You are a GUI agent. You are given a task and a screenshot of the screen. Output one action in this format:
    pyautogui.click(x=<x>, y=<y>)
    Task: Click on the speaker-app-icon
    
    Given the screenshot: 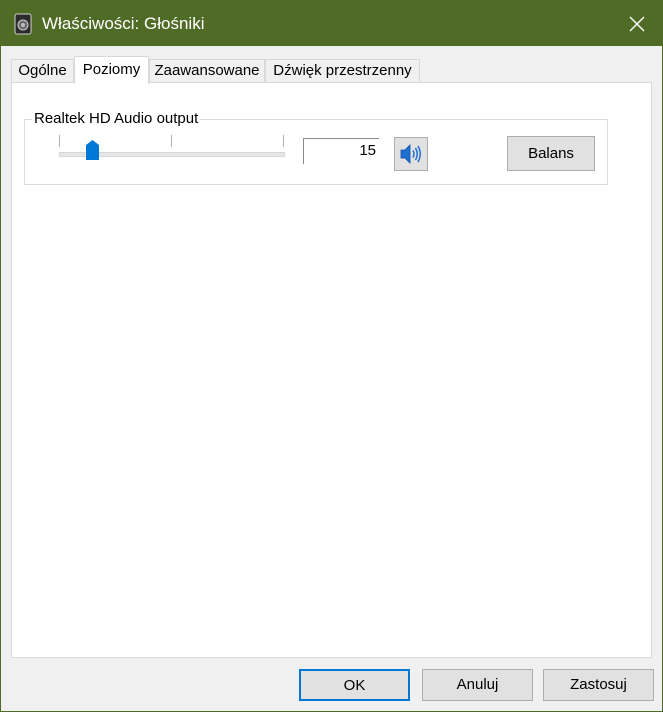 What is the action you would take?
    pyautogui.click(x=23, y=24)
    